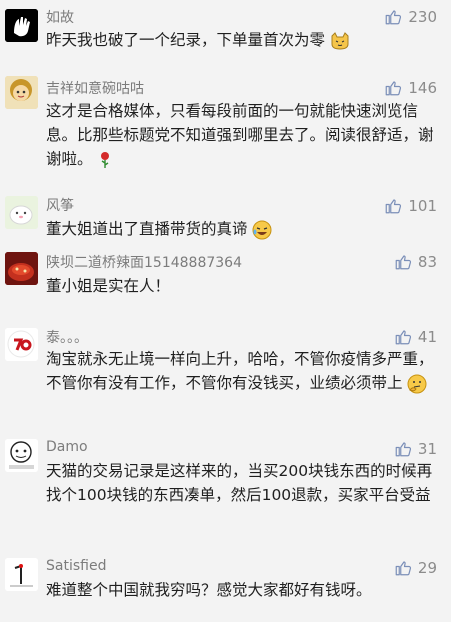 The image size is (451, 622). Describe the element at coordinates (415, 262) in the screenshot. I see `like-button: 83` at that location.